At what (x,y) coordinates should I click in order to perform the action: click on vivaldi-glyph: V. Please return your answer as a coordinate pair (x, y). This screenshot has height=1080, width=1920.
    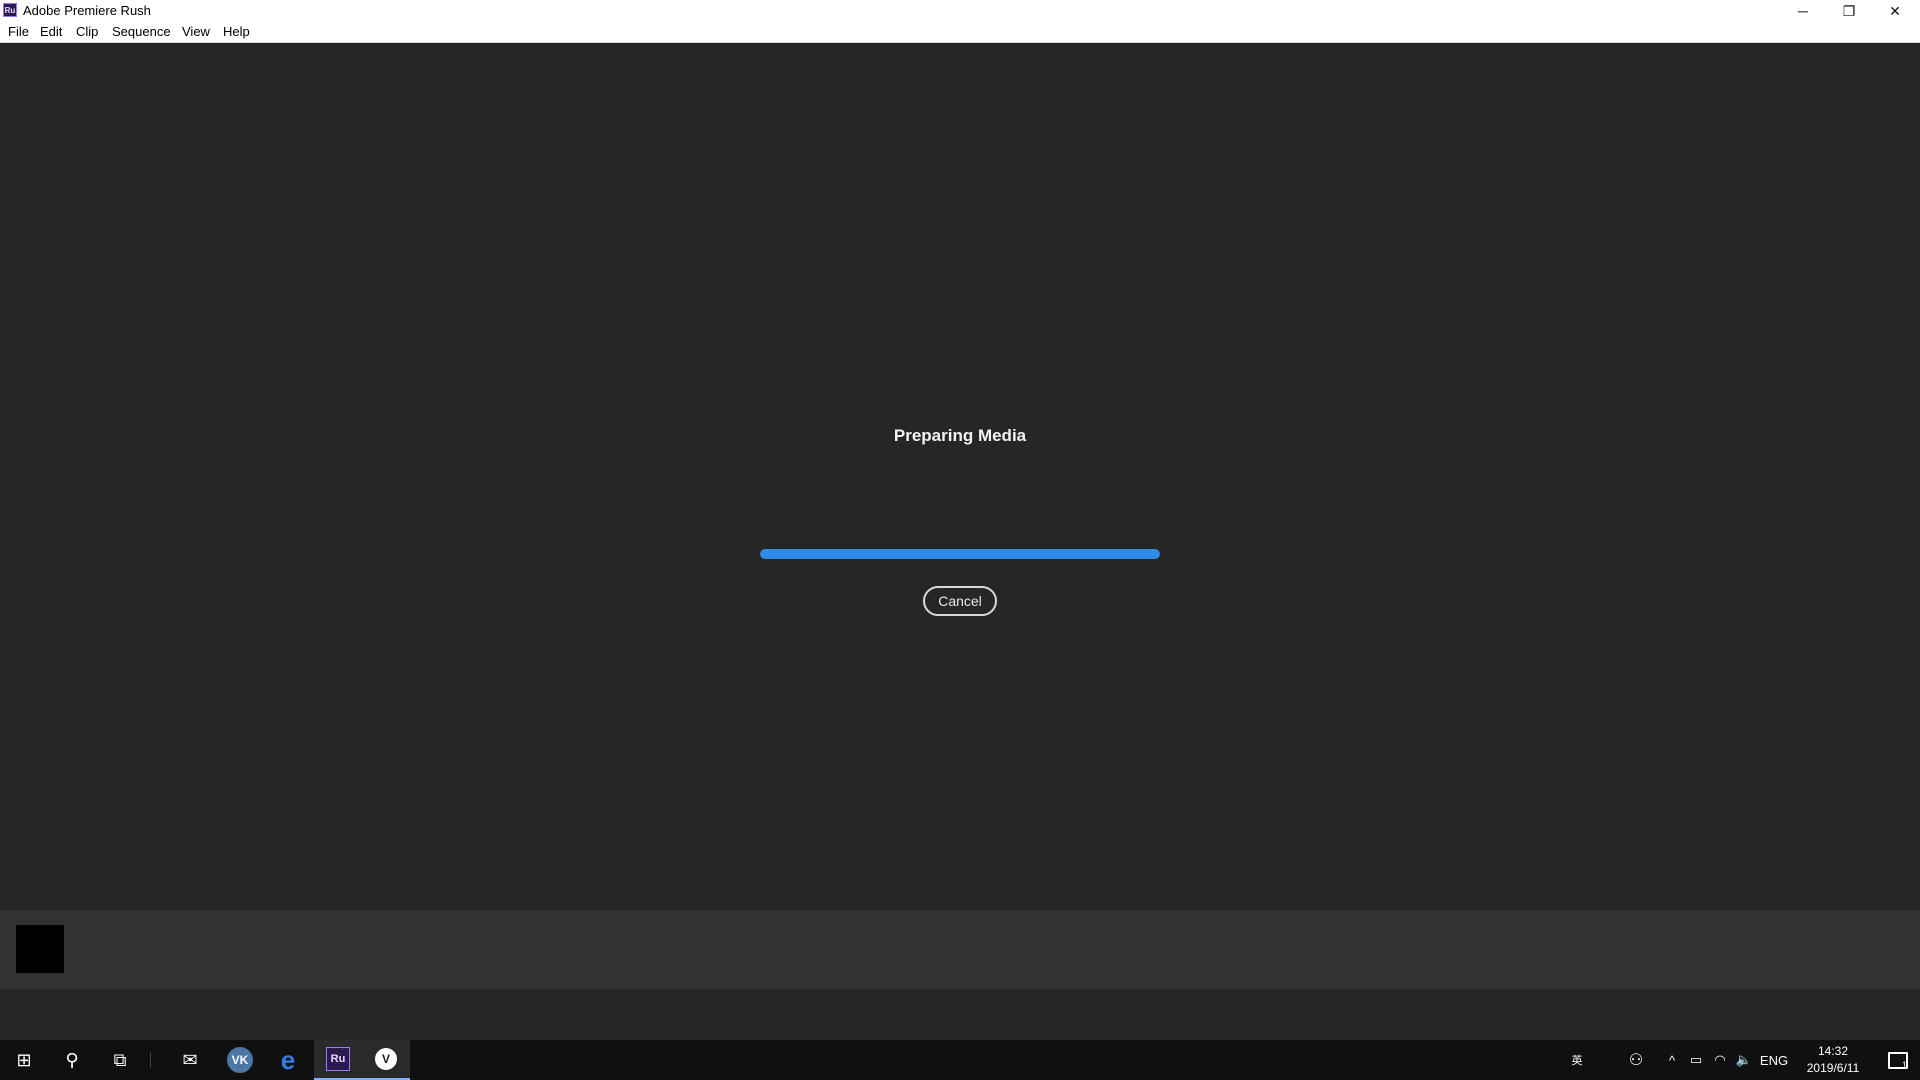
    Looking at the image, I should click on (386, 1059).